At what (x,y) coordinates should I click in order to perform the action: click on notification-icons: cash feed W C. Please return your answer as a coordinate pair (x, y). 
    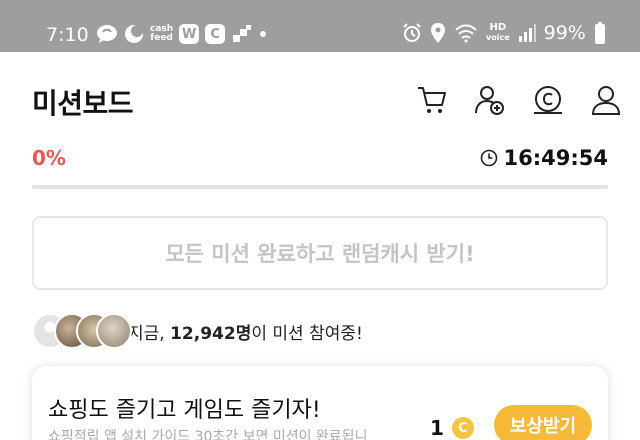
    Looking at the image, I should click on (181, 34).